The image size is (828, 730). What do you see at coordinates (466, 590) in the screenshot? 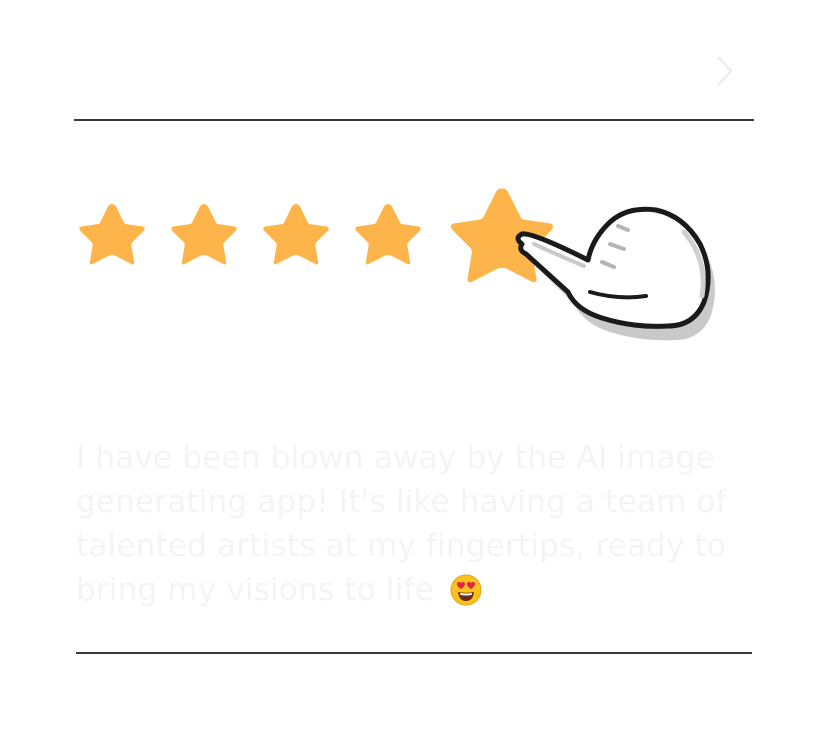
I see `heart-eyes-emoji-icon` at bounding box center [466, 590].